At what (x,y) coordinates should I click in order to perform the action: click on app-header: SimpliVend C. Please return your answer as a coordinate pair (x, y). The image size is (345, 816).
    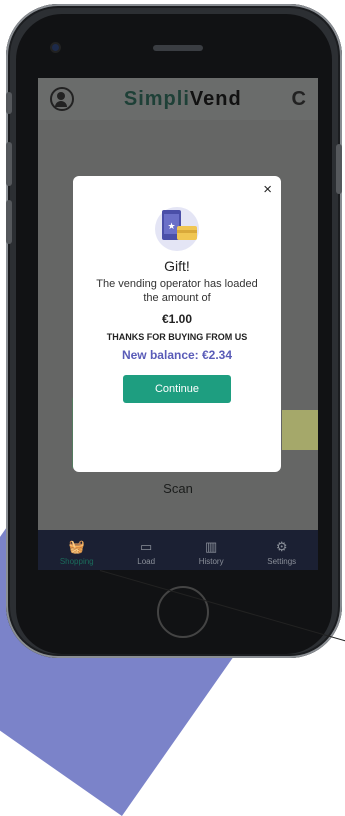
    Looking at the image, I should click on (178, 99).